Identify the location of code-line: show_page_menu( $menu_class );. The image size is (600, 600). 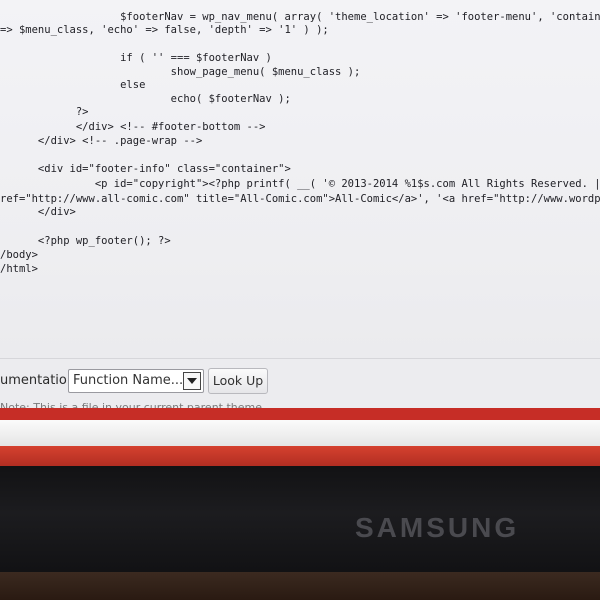
(180, 72).